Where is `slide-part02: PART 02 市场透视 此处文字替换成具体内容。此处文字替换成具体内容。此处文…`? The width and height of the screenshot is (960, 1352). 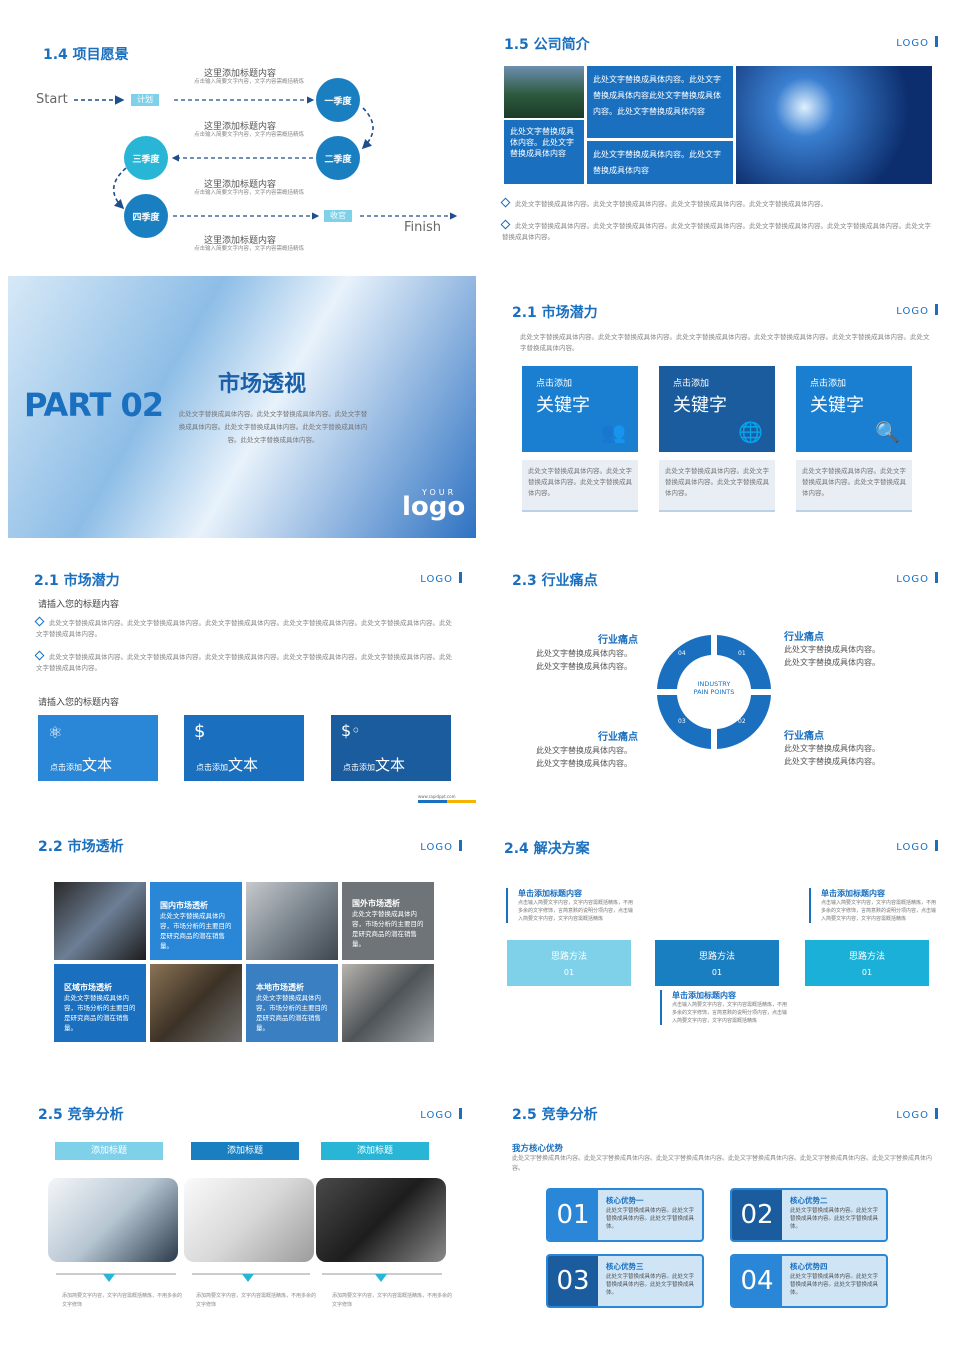 slide-part02: PART 02 市场透视 此处文字替换成具体内容。此处文字替换成具体内容。此处文… is located at coordinates (242, 407).